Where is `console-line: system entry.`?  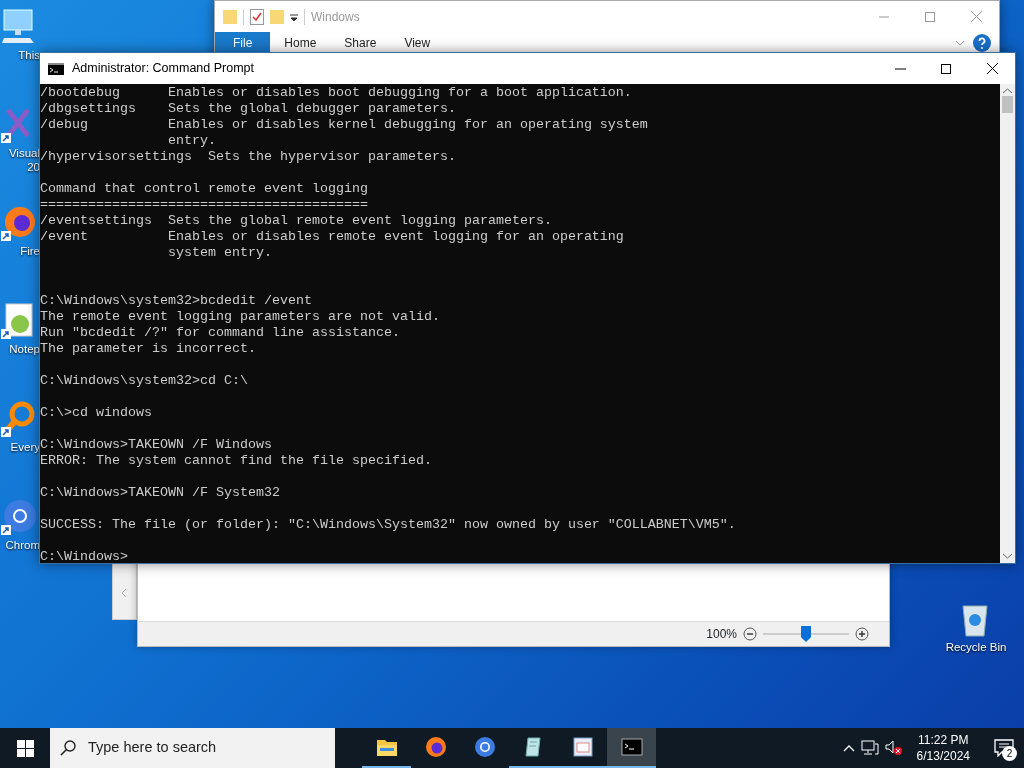 console-line: system entry. is located at coordinates (219, 253).